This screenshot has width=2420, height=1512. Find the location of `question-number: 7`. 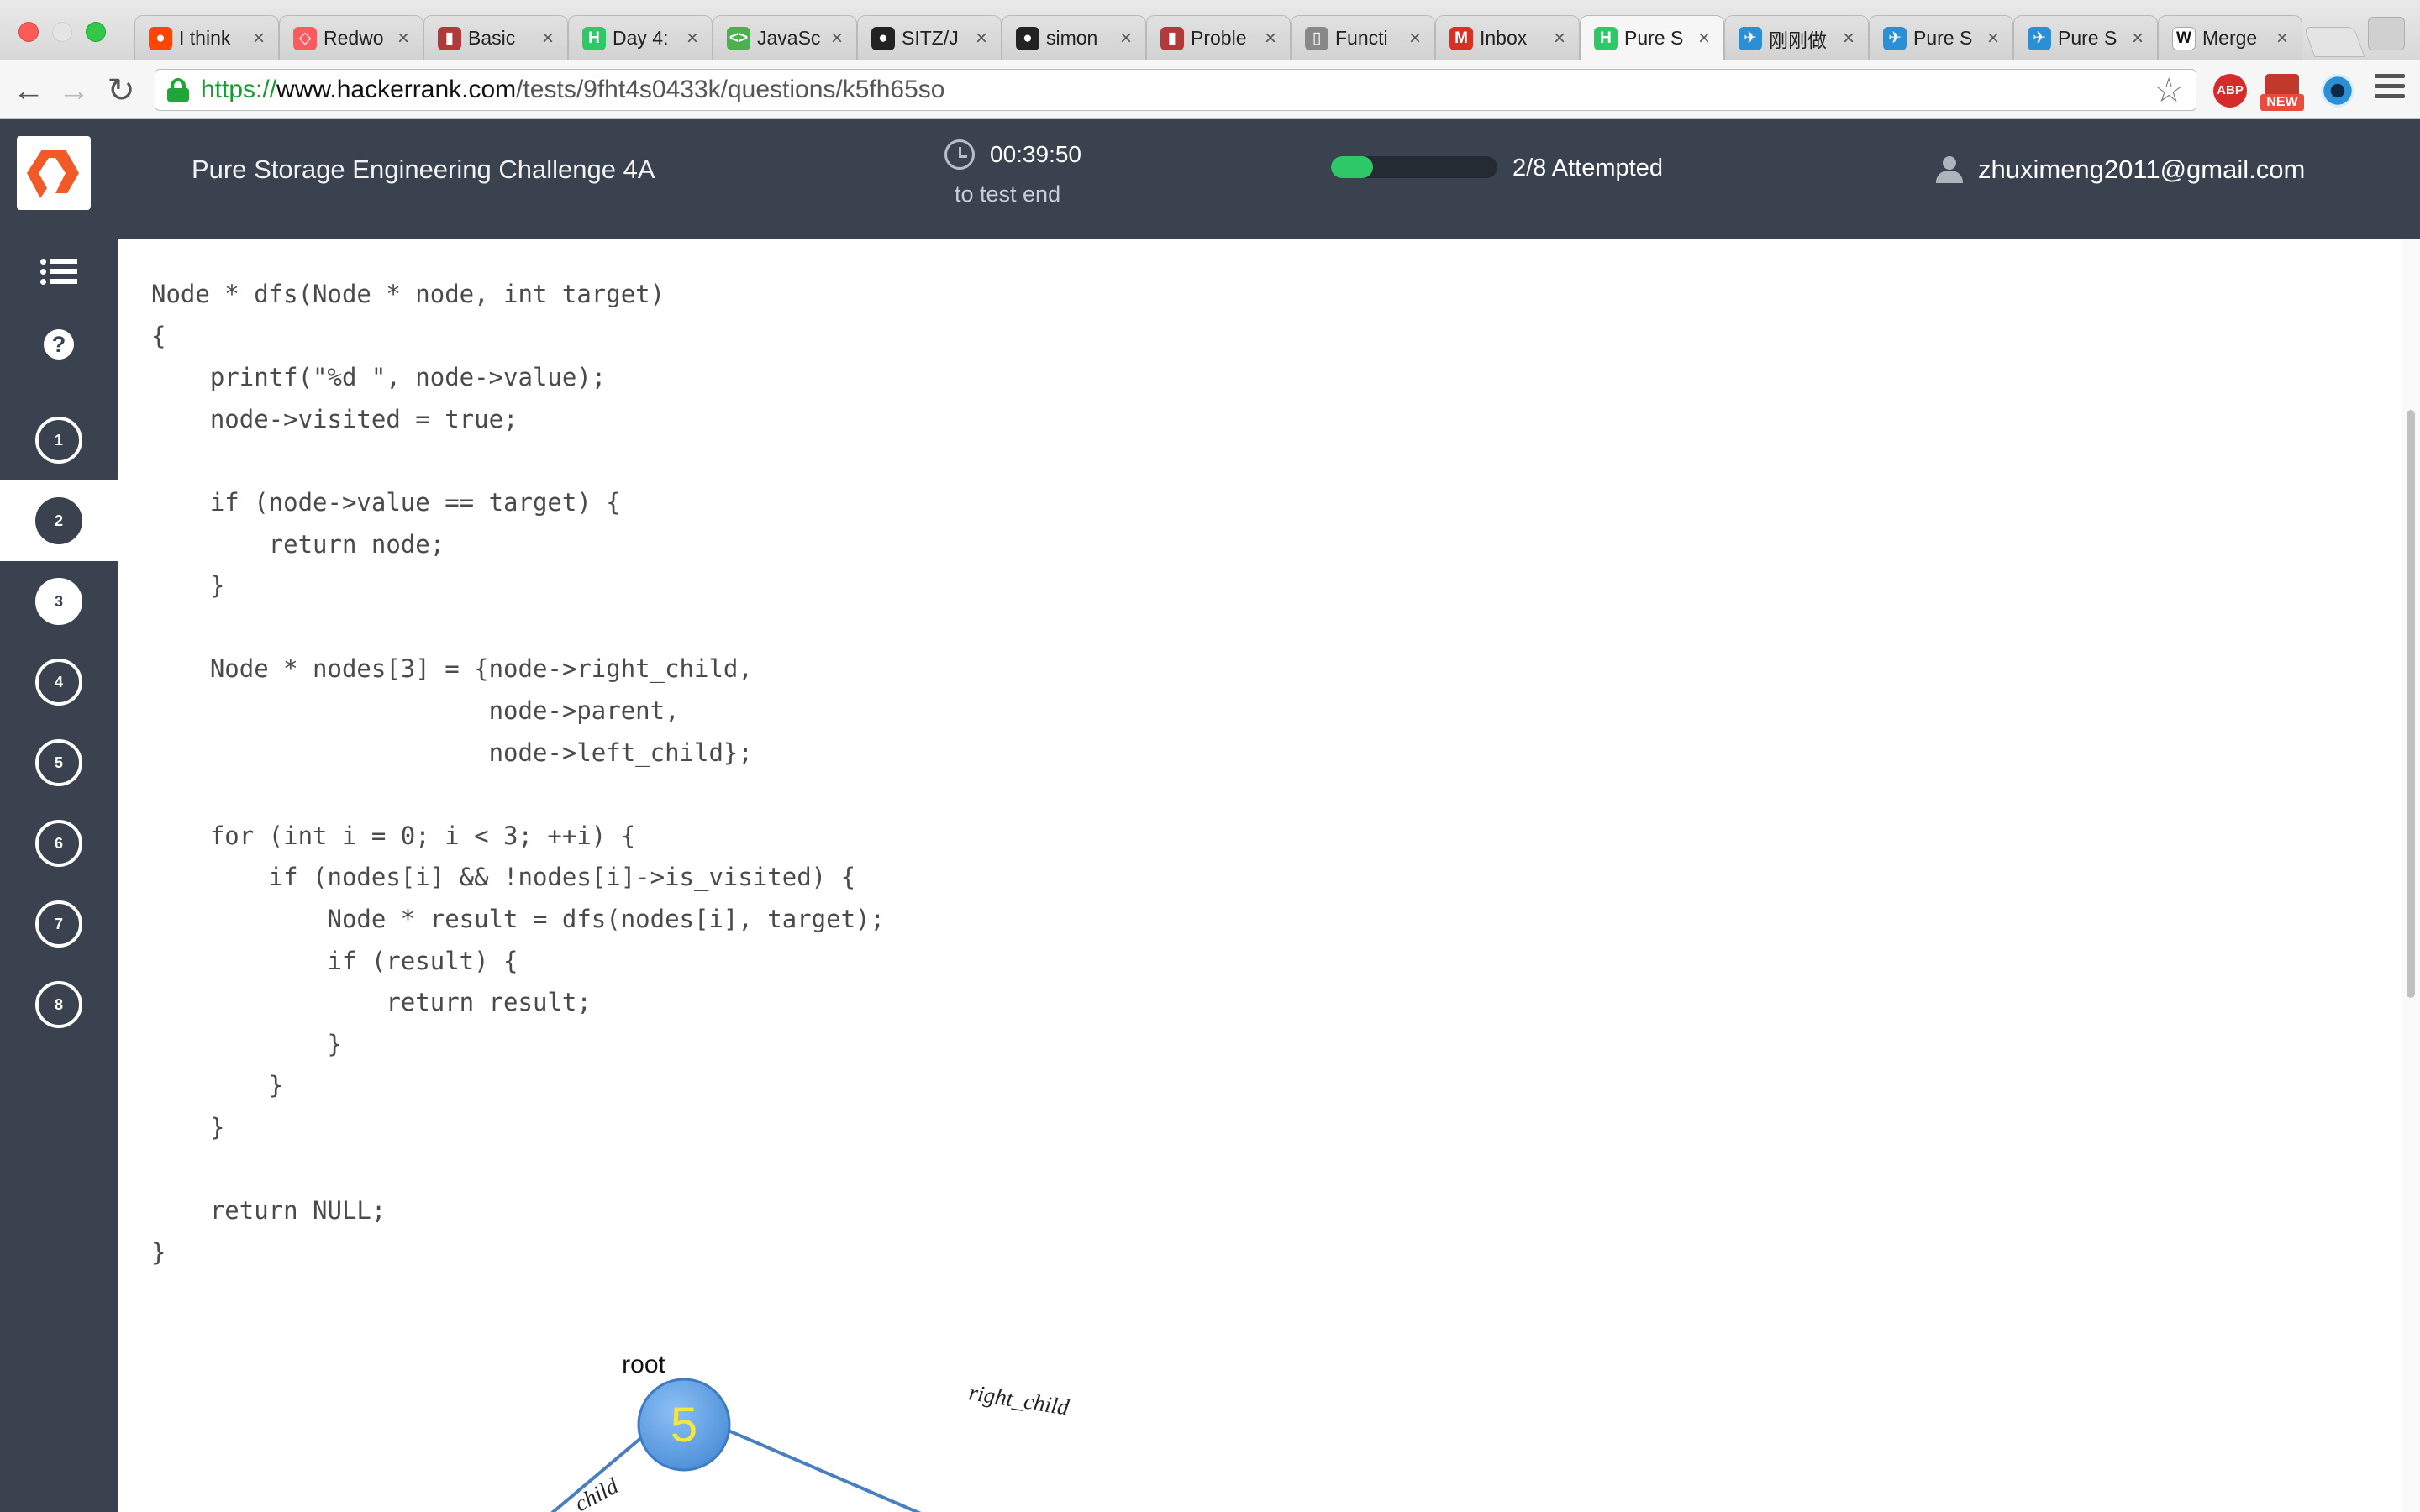

question-number: 7 is located at coordinates (58, 924).